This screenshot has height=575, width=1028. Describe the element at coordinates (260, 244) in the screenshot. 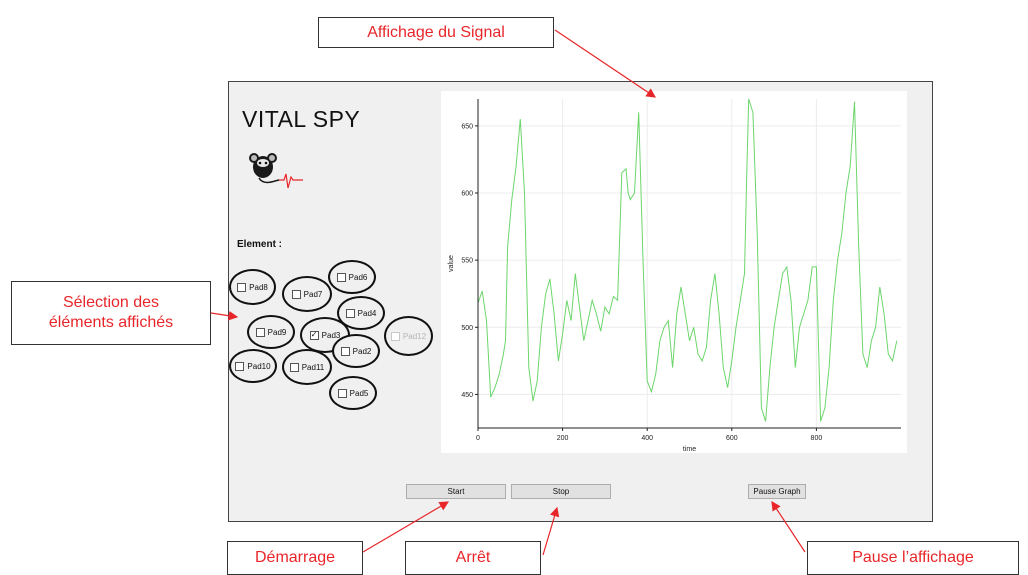

I see `element-label: Element :` at that location.